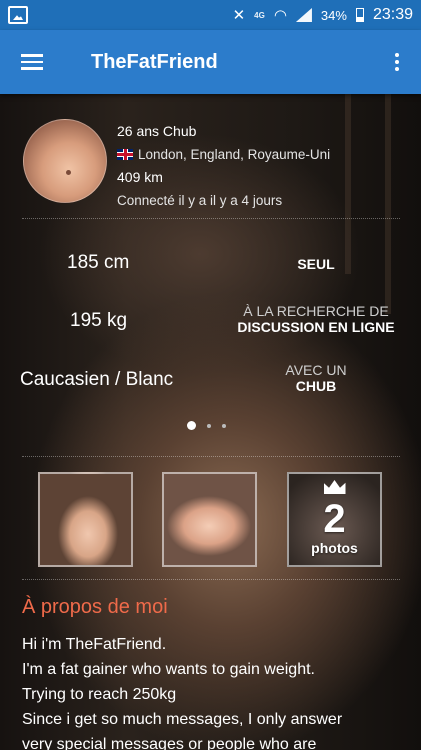 Image resolution: width=421 pixels, height=750 pixels. What do you see at coordinates (95, 607) in the screenshot?
I see `about-title: À propos de moi` at bounding box center [95, 607].